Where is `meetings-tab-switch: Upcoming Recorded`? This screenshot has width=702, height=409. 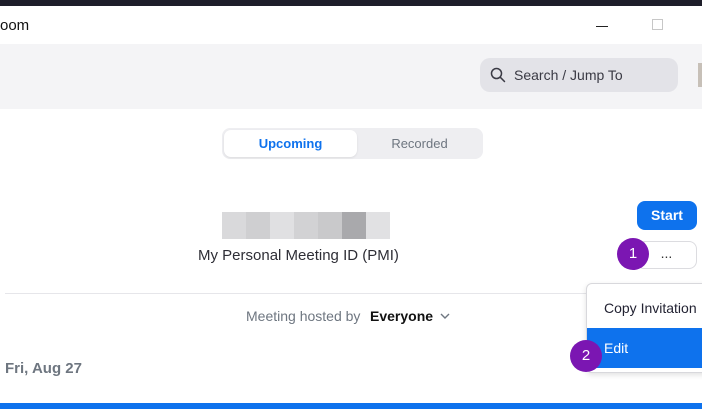 meetings-tab-switch: Upcoming Recorded is located at coordinates (352, 143).